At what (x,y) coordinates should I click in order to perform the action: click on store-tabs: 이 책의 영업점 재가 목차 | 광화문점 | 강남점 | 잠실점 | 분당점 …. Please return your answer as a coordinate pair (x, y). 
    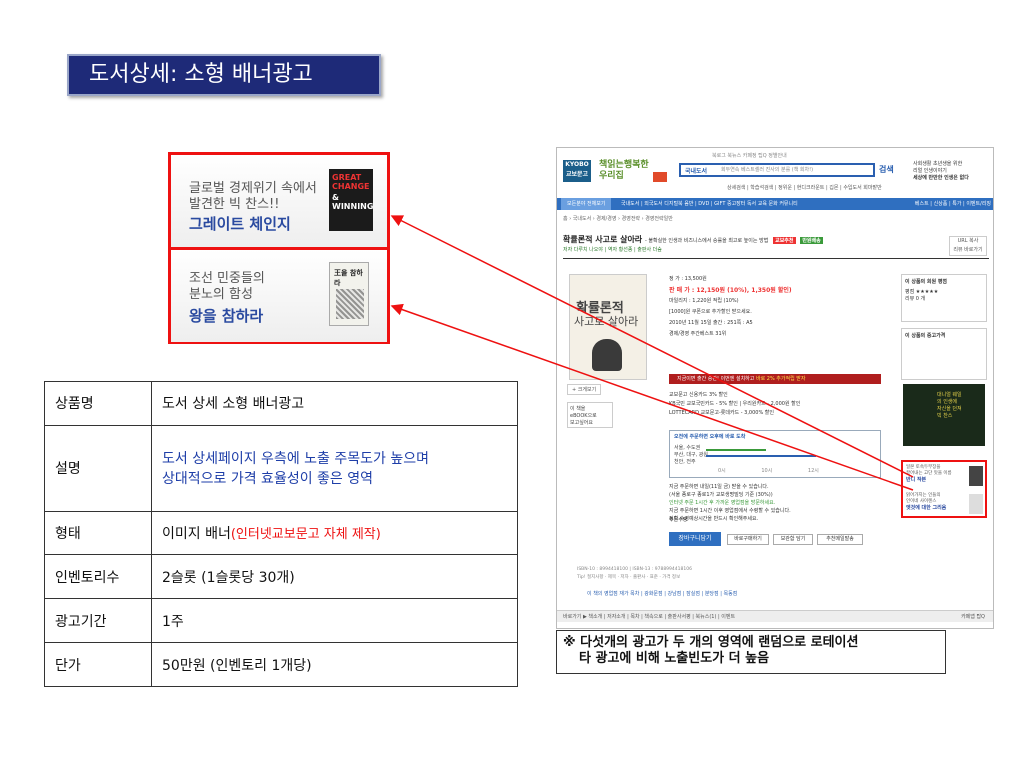
    Looking at the image, I should click on (662, 593).